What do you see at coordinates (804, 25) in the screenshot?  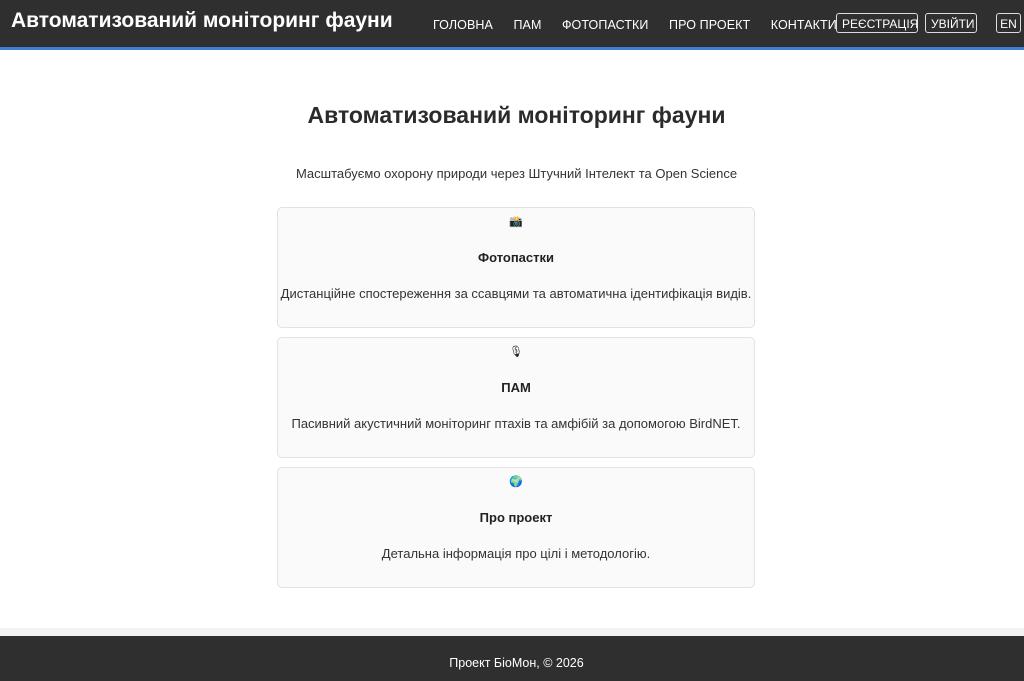 I see `nav-link-contacts: КОНТАКТИ` at bounding box center [804, 25].